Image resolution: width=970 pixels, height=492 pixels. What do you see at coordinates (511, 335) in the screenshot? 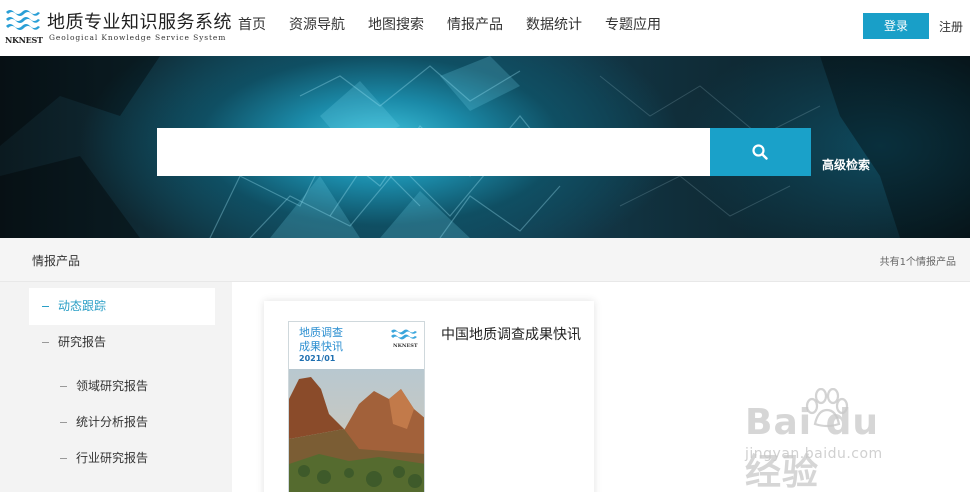
I see `product-title: 中国地质调查成果快讯` at bounding box center [511, 335].